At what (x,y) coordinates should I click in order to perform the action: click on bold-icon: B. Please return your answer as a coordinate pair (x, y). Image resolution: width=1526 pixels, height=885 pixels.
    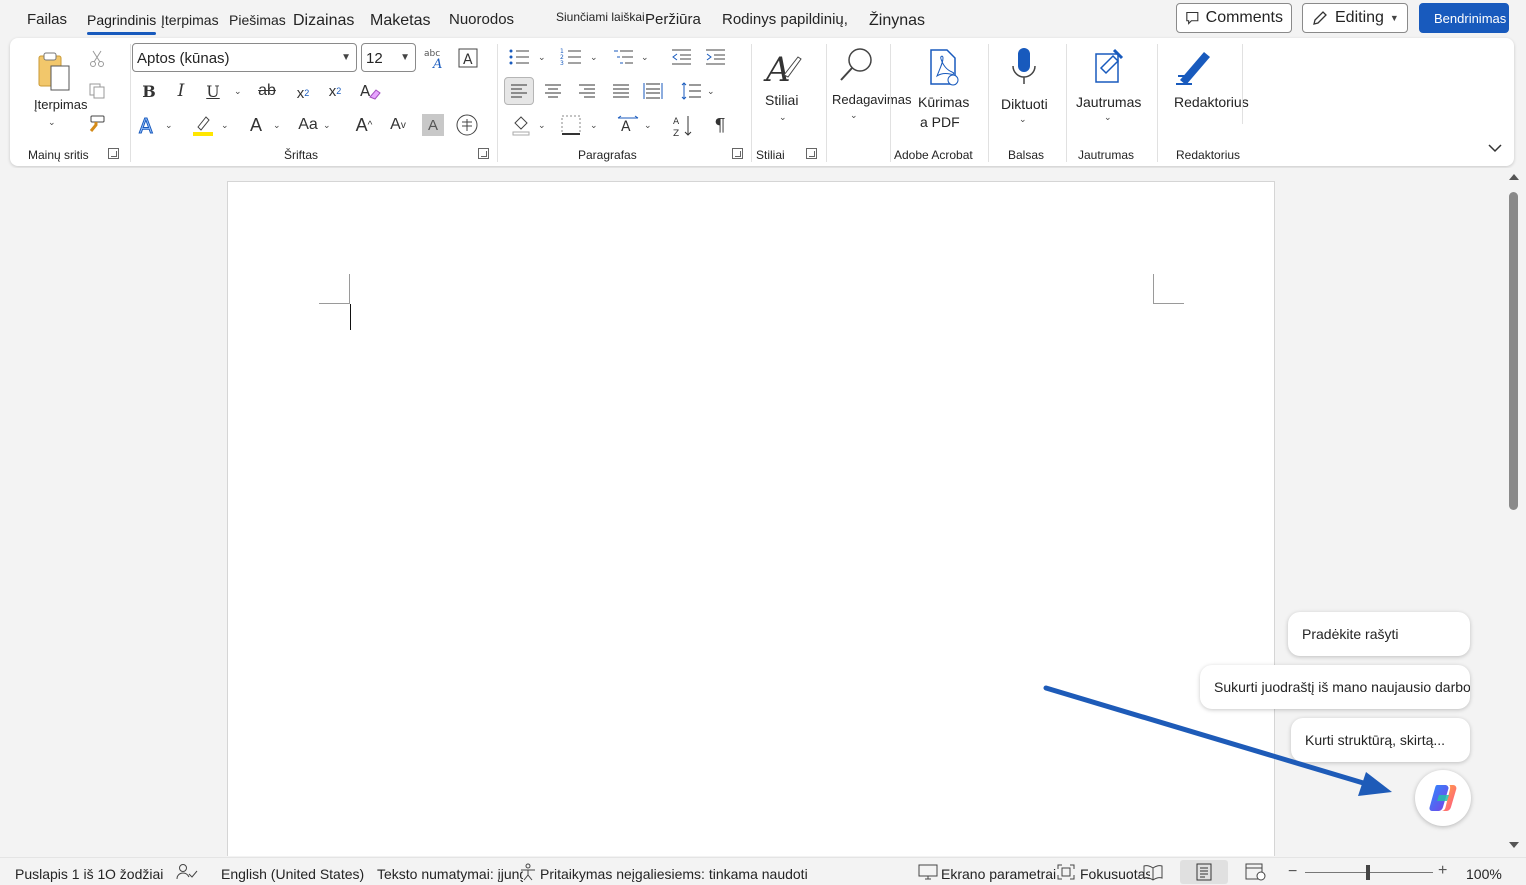
    Looking at the image, I should click on (149, 91).